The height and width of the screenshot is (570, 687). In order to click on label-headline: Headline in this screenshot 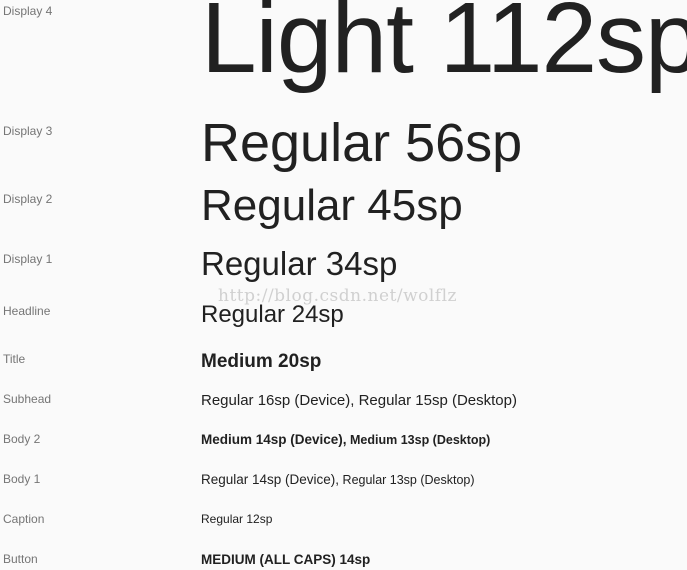, I will do `click(27, 311)`.